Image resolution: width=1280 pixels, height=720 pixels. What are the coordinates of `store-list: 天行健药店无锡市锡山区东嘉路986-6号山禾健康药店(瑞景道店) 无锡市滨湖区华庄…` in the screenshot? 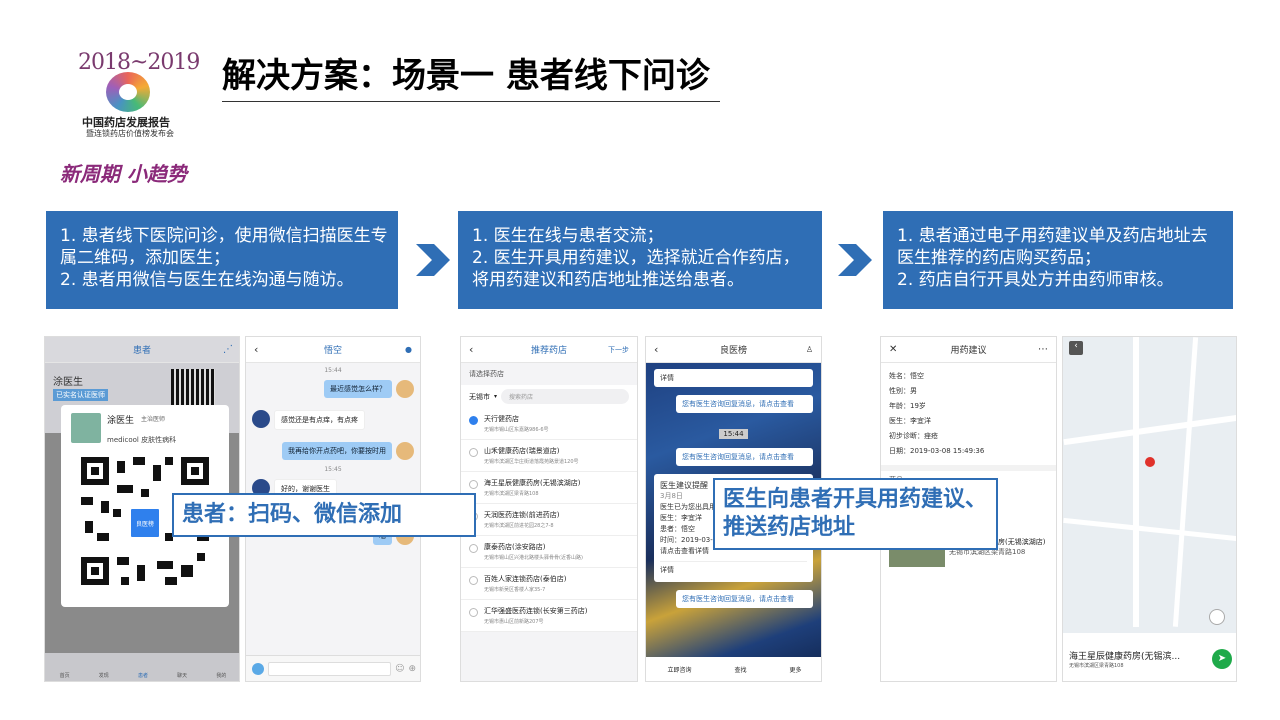 It's located at (549, 520).